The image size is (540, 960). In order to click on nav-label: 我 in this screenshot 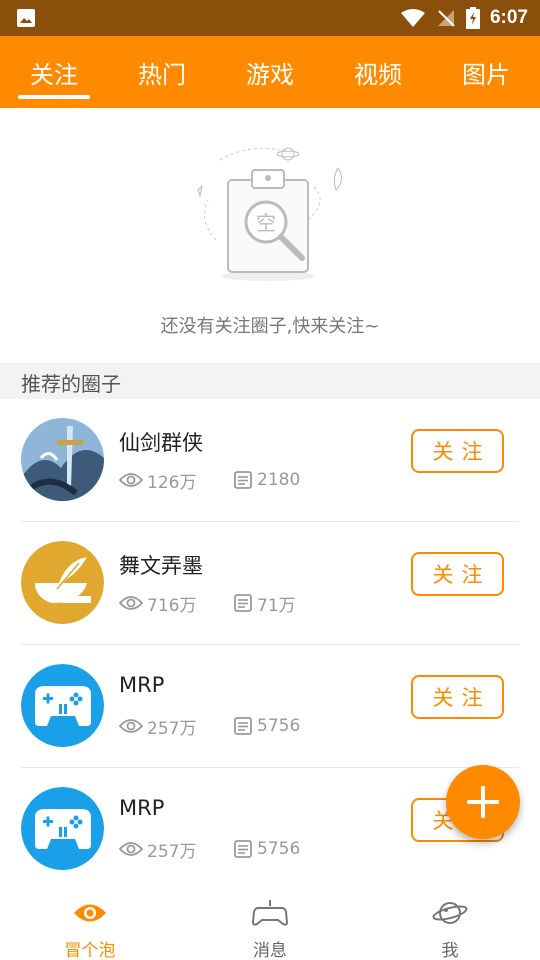, I will do `click(450, 950)`.